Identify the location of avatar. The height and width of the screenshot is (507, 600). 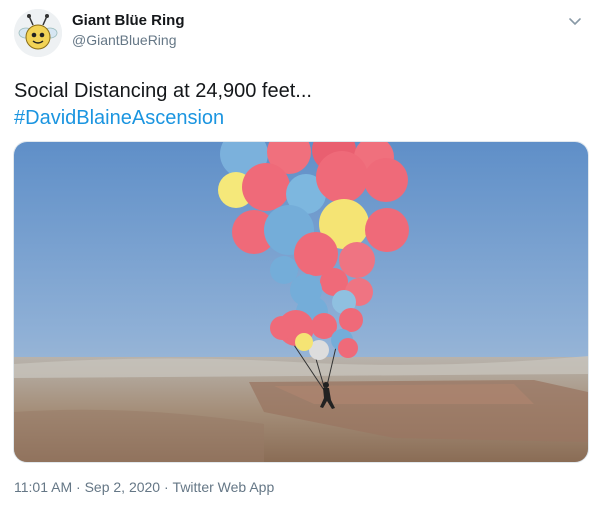
(38, 33).